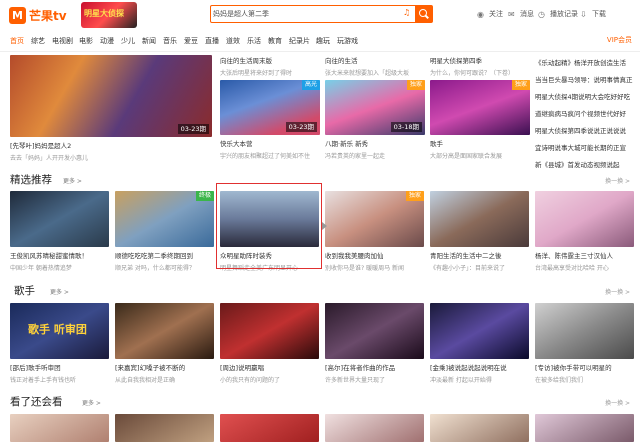  I want to click on card-top: 明星大侦探第四季 为什么，你何可跟说？（下卷）, so click(480, 66).